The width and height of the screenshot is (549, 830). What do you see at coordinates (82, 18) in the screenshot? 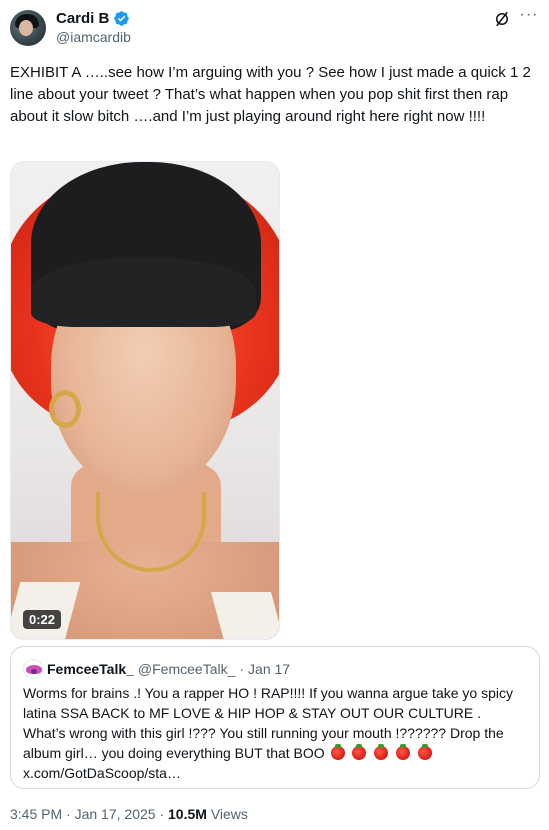
I see `author-display-name: Cardi B` at bounding box center [82, 18].